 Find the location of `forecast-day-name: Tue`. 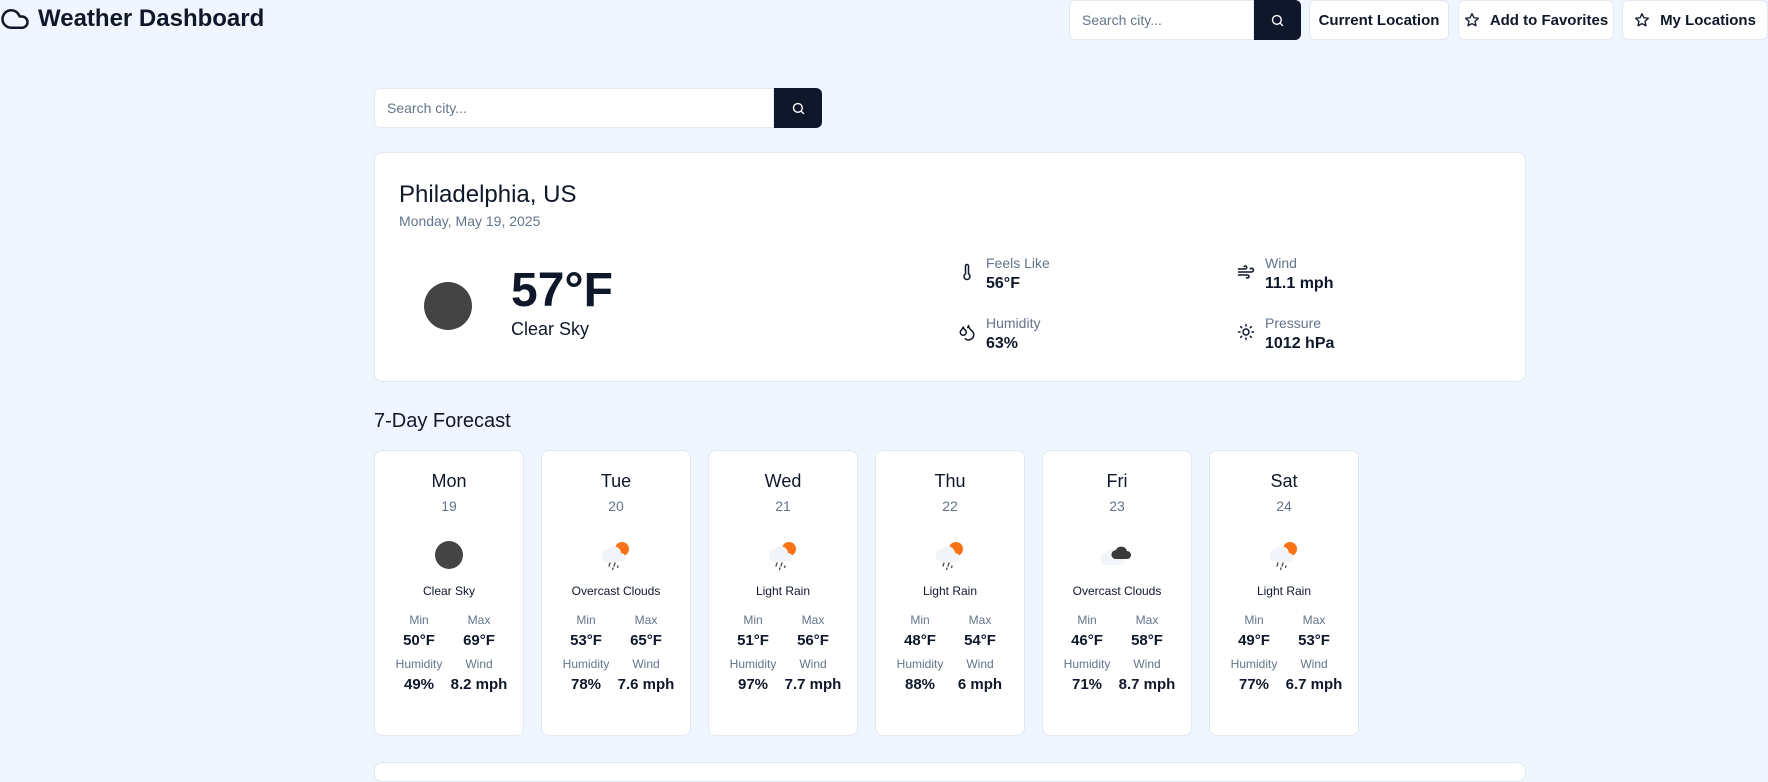

forecast-day-name: Tue is located at coordinates (616, 481).